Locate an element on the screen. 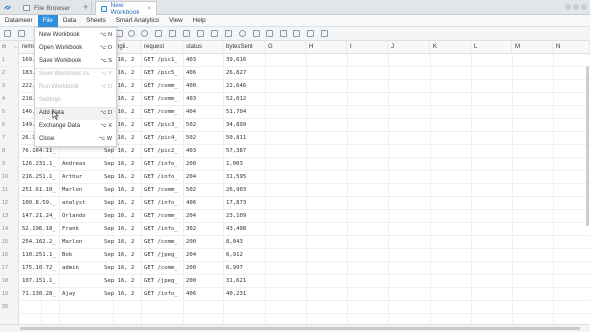  table-cell: Marlon is located at coordinates (70, 242).